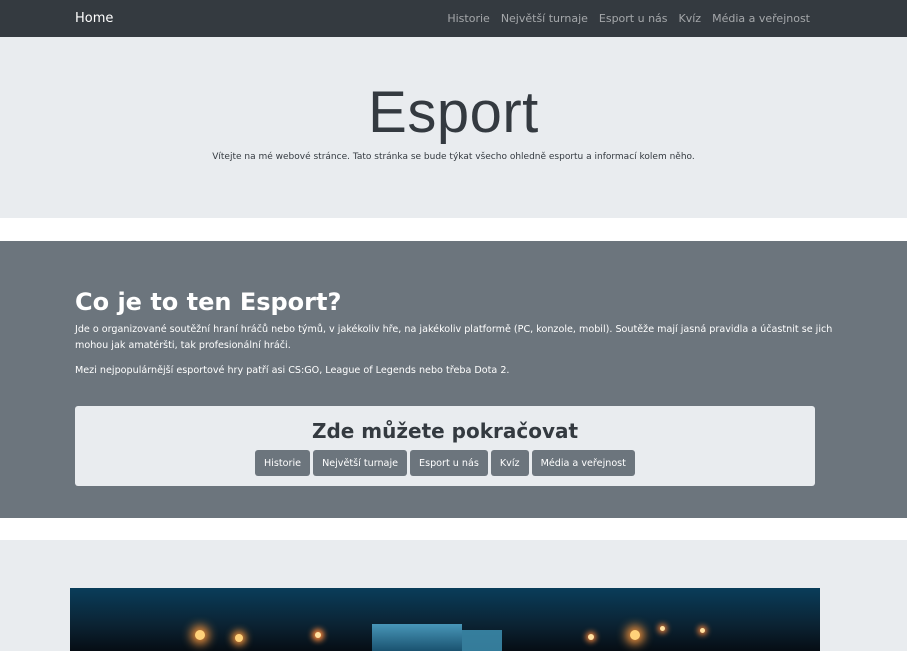 This screenshot has width=907, height=651. What do you see at coordinates (453, 112) in the screenshot?
I see `hero-title: Esport` at bounding box center [453, 112].